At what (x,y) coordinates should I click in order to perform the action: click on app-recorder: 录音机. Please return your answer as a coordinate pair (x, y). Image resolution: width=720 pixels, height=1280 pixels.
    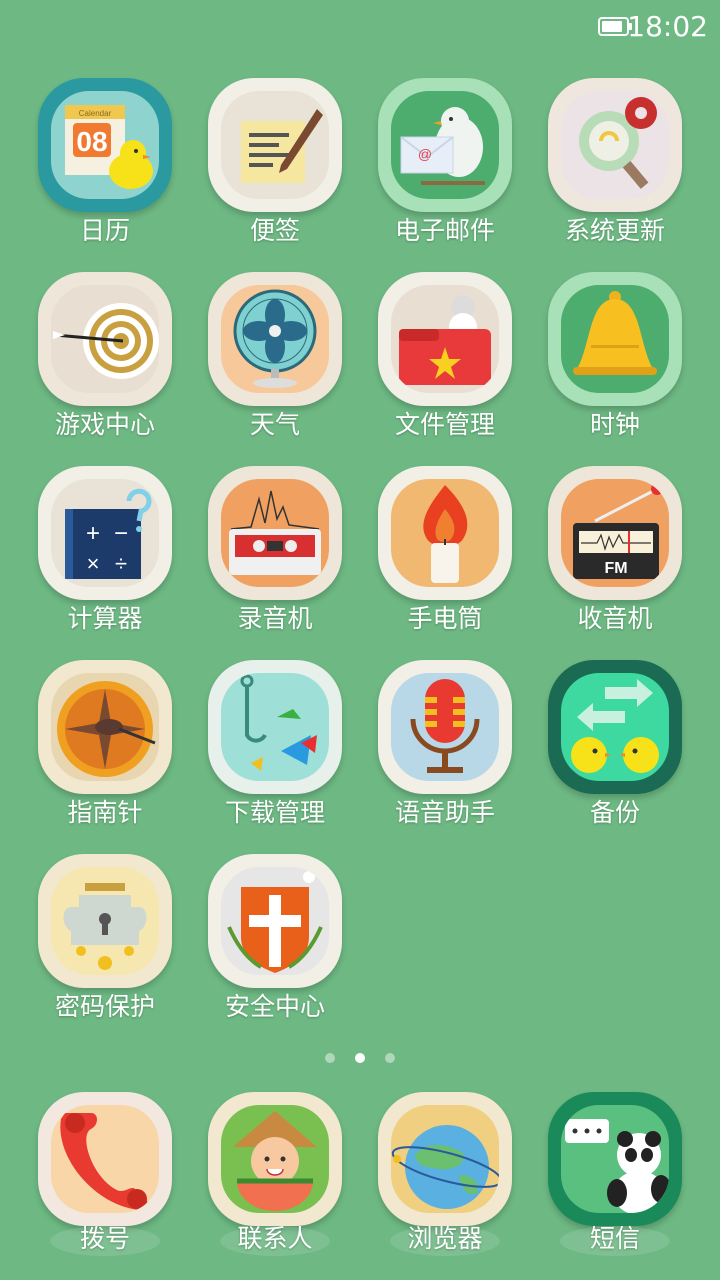
    Looking at the image, I should click on (275, 556).